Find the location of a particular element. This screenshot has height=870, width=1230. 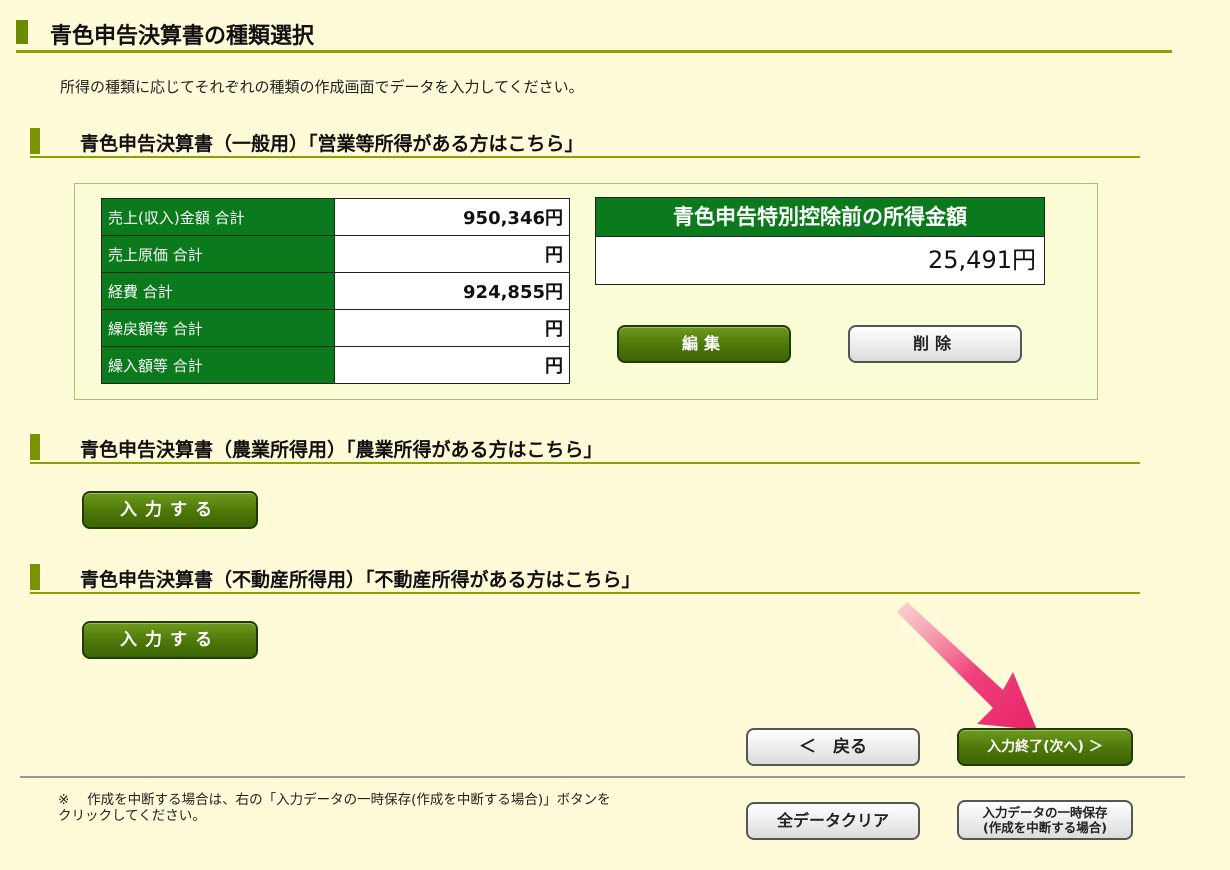

section-realestate-heading: 青色申告決算書（不動産所得用）「不動産所得がある方はこちら」 is located at coordinates (585, 578).